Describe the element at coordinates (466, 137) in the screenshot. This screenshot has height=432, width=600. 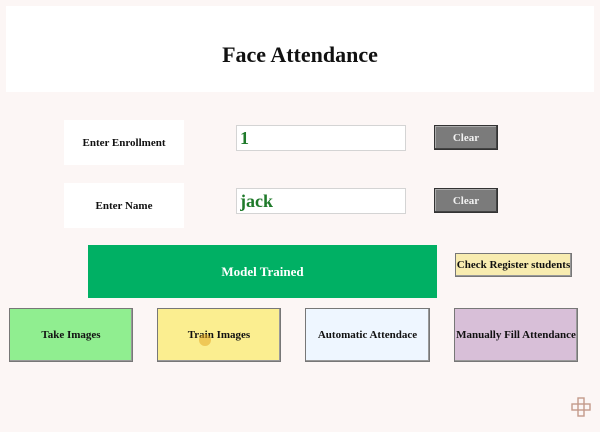
I see `clear-enrollment-button: Clear` at that location.